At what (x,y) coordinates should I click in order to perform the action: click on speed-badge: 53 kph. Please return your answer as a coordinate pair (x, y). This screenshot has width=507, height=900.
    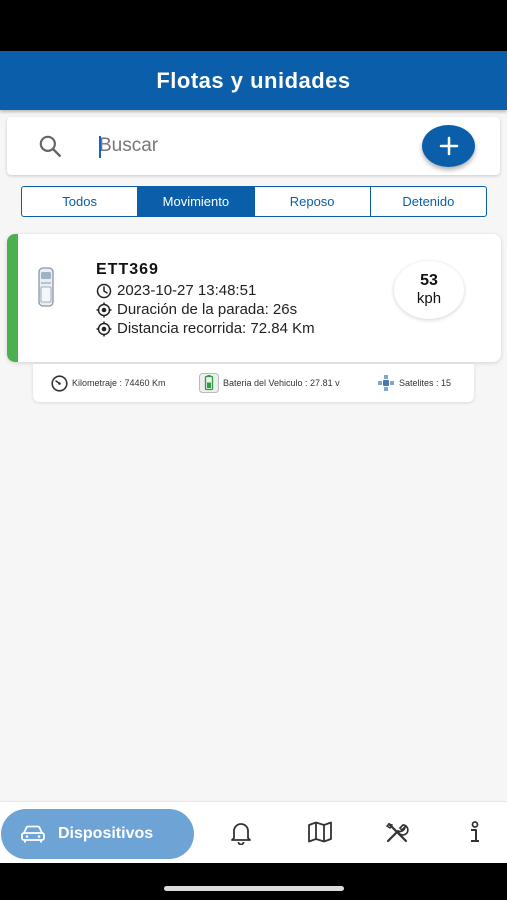
    Looking at the image, I should click on (429, 290).